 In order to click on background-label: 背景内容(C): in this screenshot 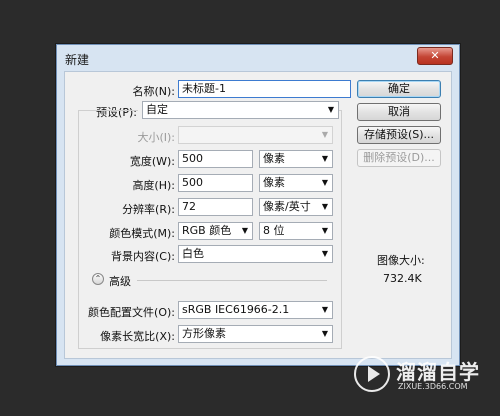, I will do `click(143, 256)`.